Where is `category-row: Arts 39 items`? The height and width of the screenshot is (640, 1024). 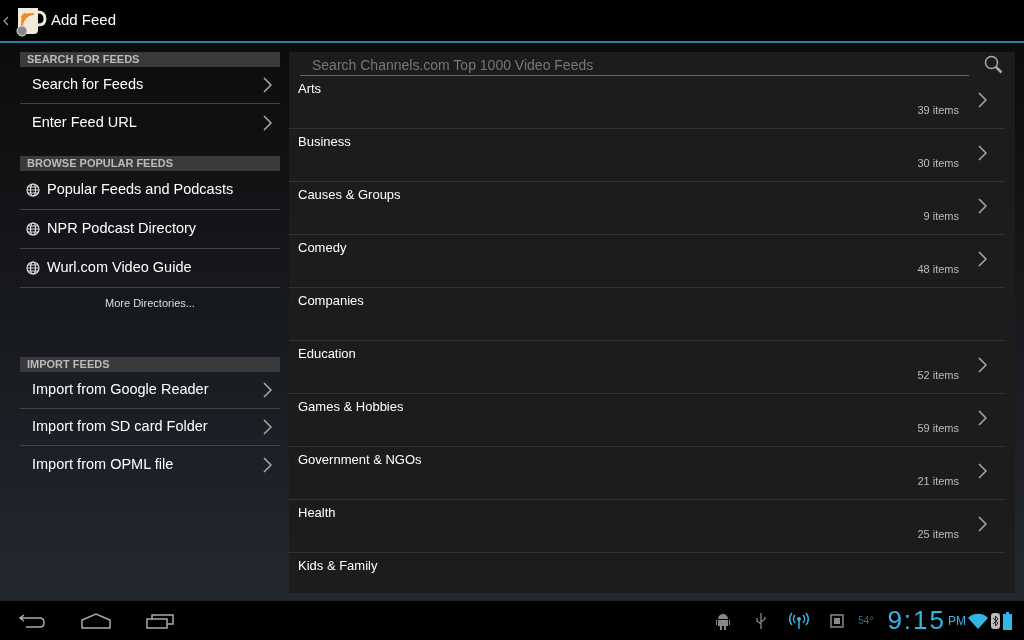 category-row: Arts 39 items is located at coordinates (647, 102).